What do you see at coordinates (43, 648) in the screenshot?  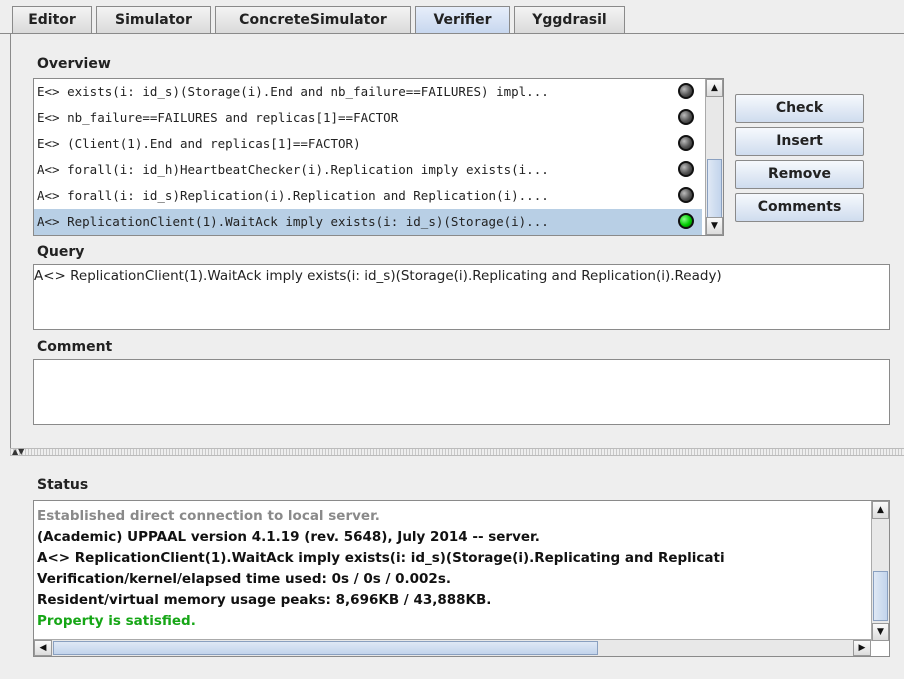 I see `scroll-left-arrow-icon: ◀` at bounding box center [43, 648].